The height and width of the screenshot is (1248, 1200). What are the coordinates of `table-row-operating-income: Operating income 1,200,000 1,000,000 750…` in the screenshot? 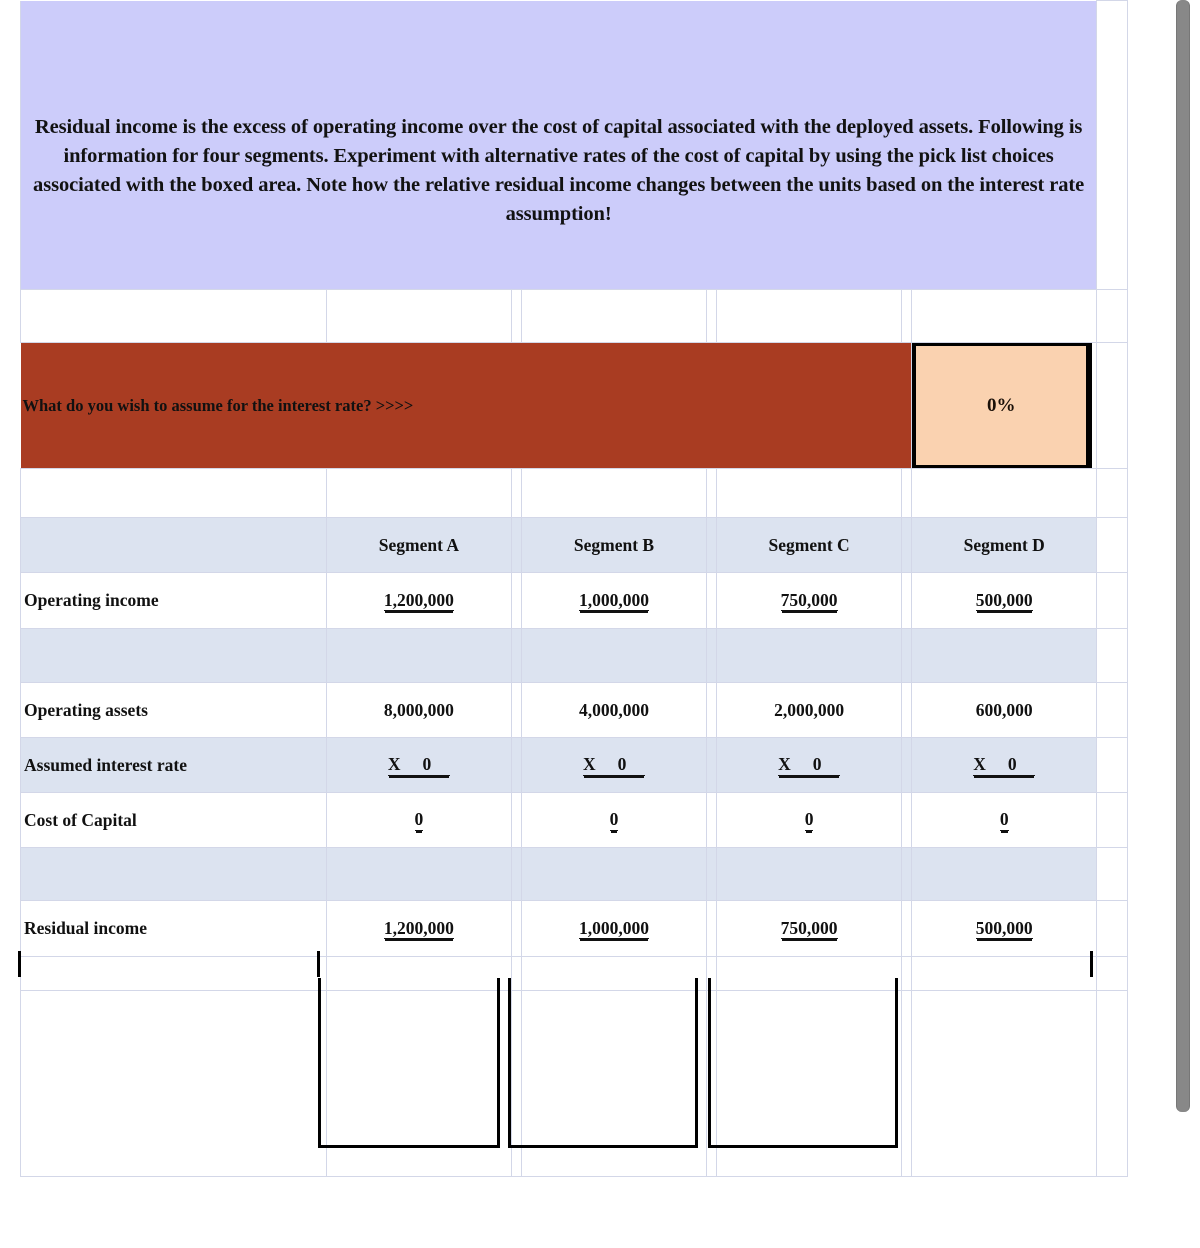 It's located at (574, 600).